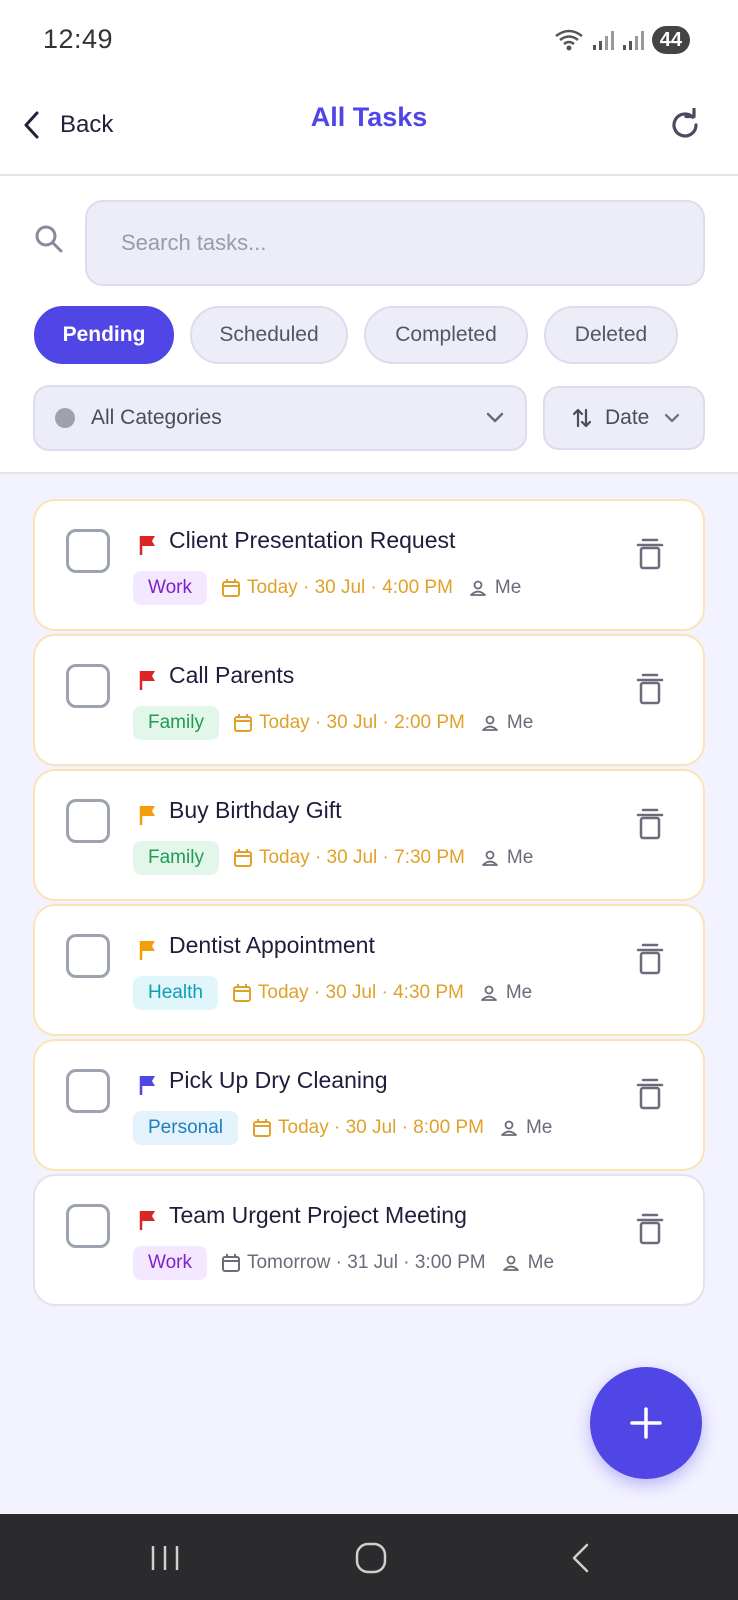 This screenshot has width=738, height=1600. I want to click on back-nav-icon, so click(580, 1558).